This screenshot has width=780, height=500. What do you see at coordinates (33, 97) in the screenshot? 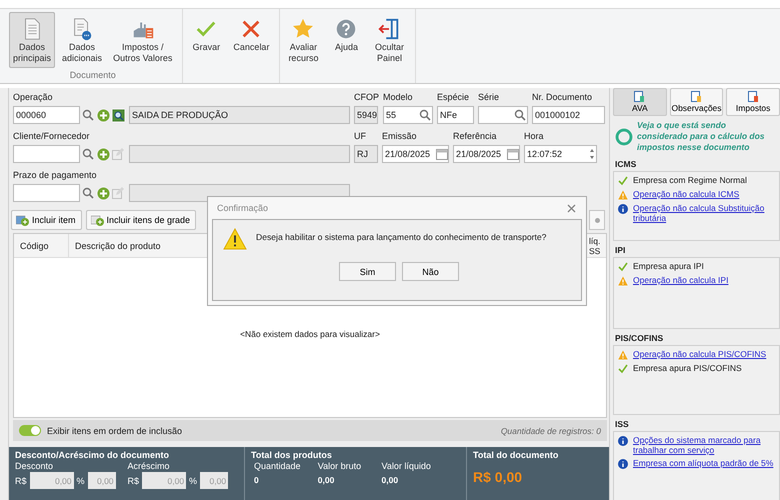
I see `field-label: Operação` at bounding box center [33, 97].